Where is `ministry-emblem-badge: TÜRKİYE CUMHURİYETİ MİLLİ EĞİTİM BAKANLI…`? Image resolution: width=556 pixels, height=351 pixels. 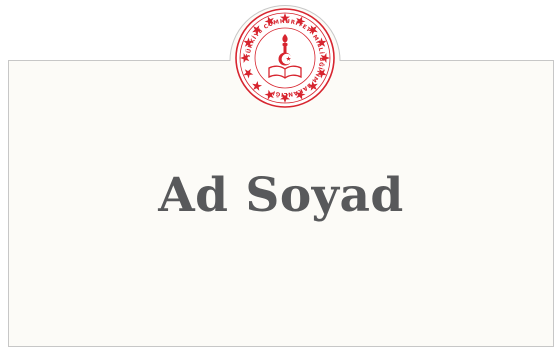
ministry-emblem-badge: TÜRKİYE CUMHURİYETİ MİLLİ EĞİTİM BAKANLI… is located at coordinates (285, 56).